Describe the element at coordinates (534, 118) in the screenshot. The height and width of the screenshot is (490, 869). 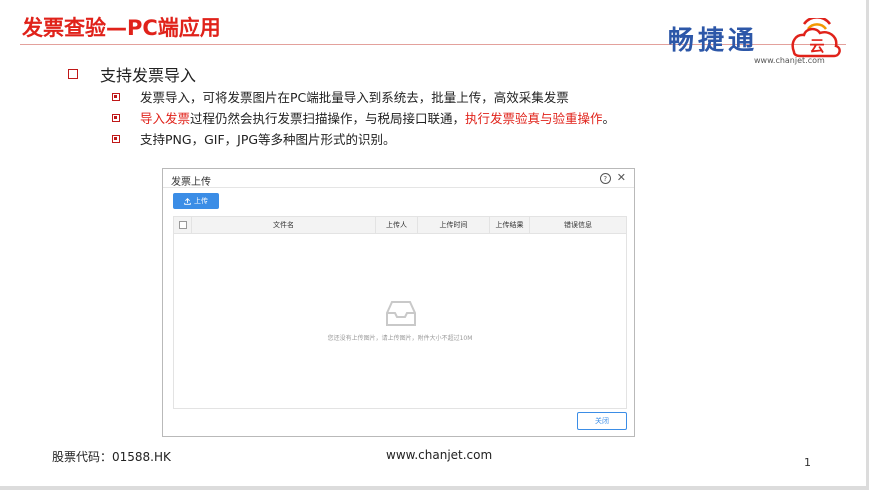
I see `highlight-text: 执行发票验真与验重操作` at that location.